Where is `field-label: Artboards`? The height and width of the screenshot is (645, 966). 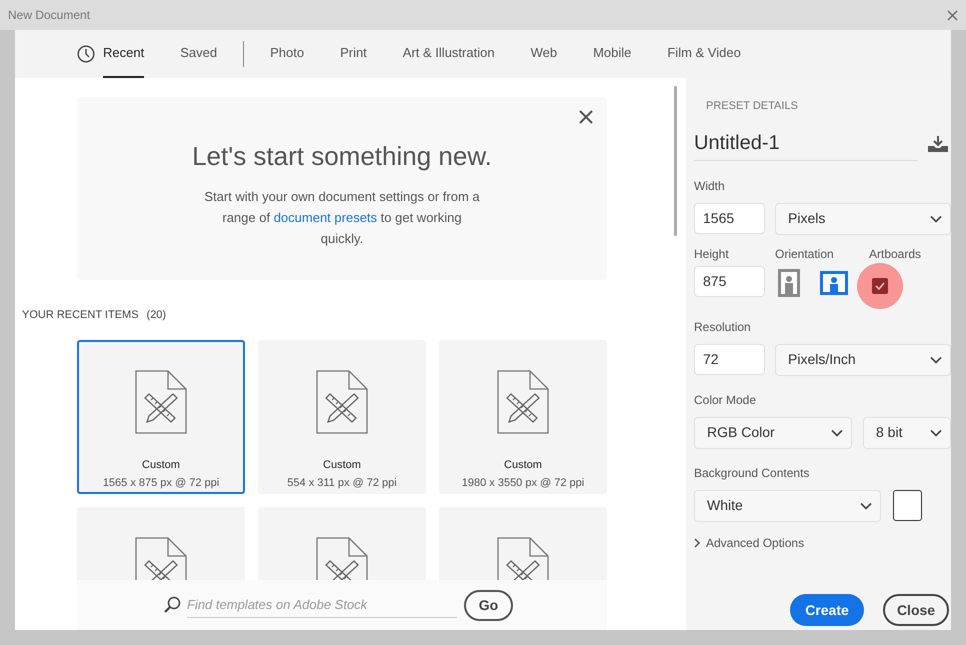 field-label: Artboards is located at coordinates (895, 253).